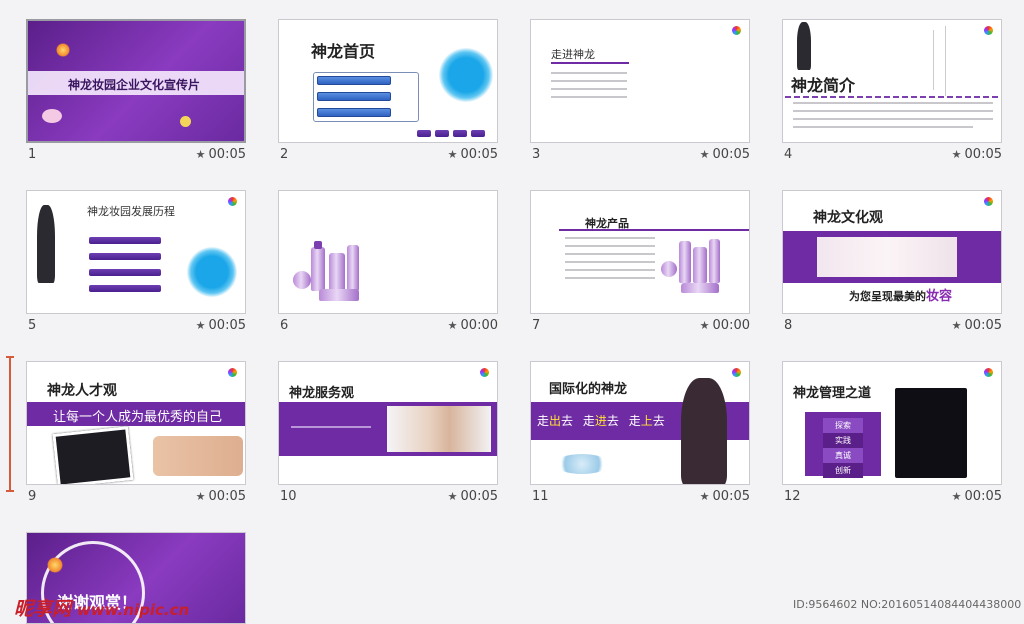 Image resolution: width=1024 pixels, height=624 pixels. Describe the element at coordinates (366, 97) in the screenshot. I see `menu-frame` at that location.